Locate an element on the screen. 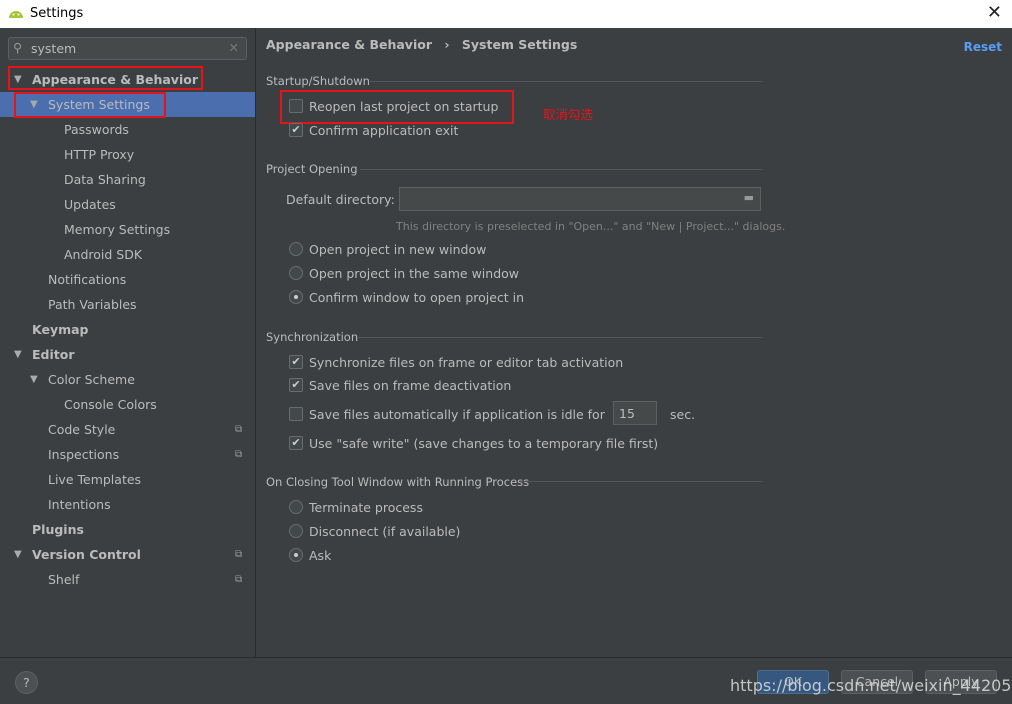  sidebar-item-label: Live Templates is located at coordinates (95, 479).